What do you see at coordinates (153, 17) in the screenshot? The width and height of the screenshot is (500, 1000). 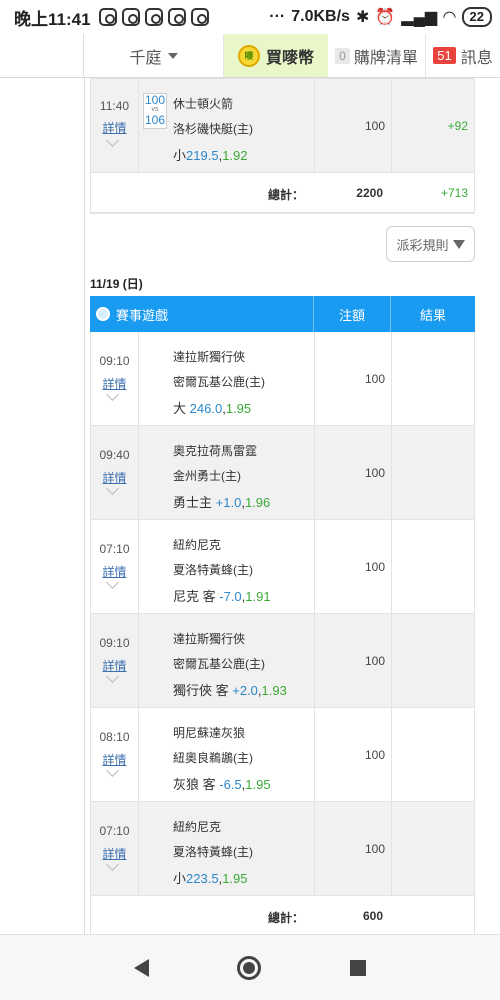 I see `notification-icons` at bounding box center [153, 17].